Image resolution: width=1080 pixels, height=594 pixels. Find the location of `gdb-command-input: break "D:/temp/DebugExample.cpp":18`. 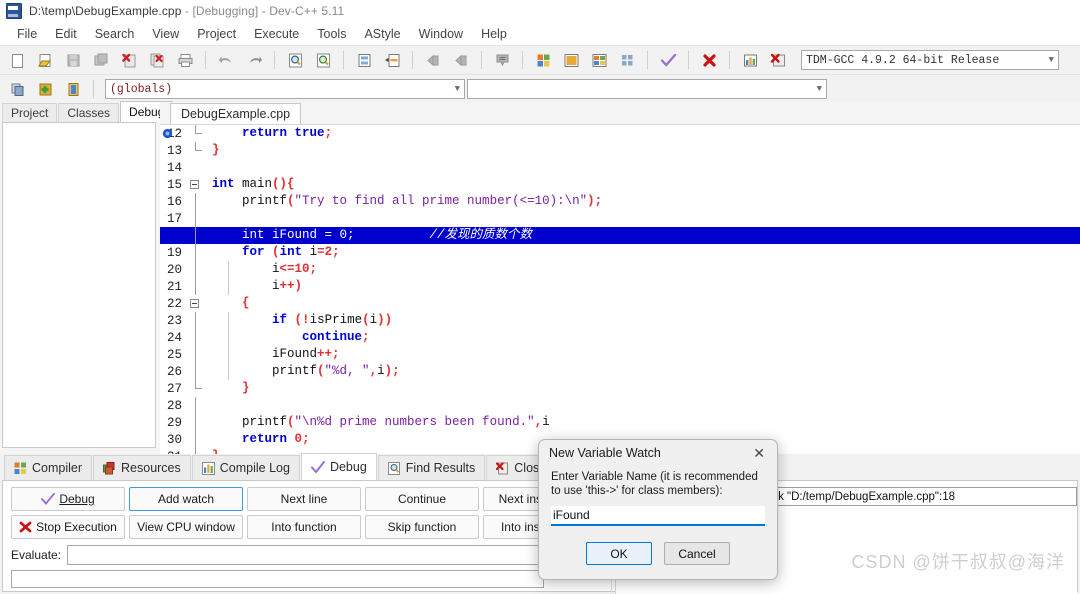

gdb-command-input: break "D:/temp/DebugExample.cpp":18 is located at coordinates (914, 496).